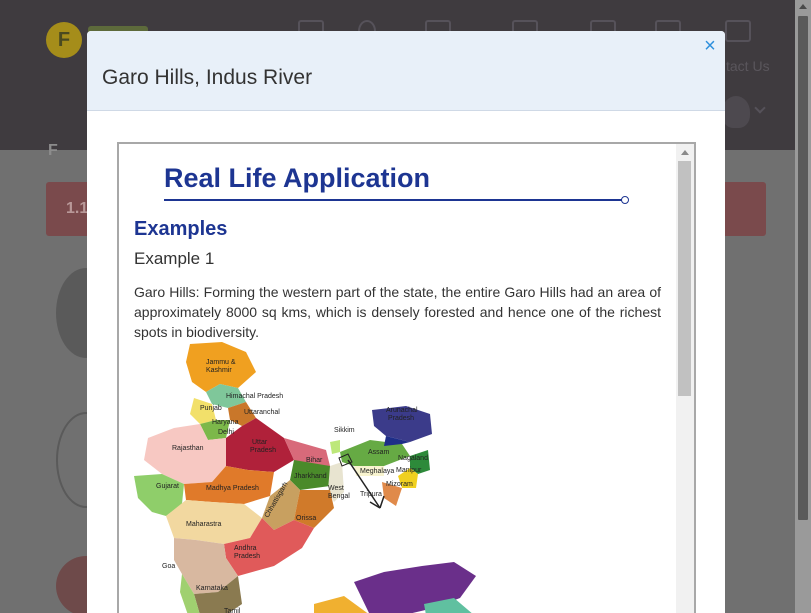  What do you see at coordinates (625, 200) in the screenshot?
I see `title-underline-dot` at bounding box center [625, 200].